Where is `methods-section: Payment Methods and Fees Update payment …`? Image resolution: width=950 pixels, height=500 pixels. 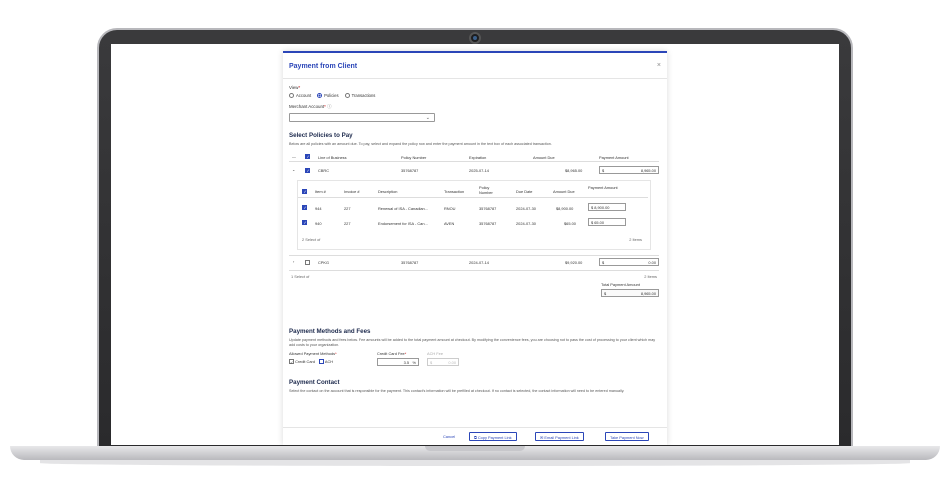
methods-section: Payment Methods and Fees Update payment … is located at coordinates (474, 361).